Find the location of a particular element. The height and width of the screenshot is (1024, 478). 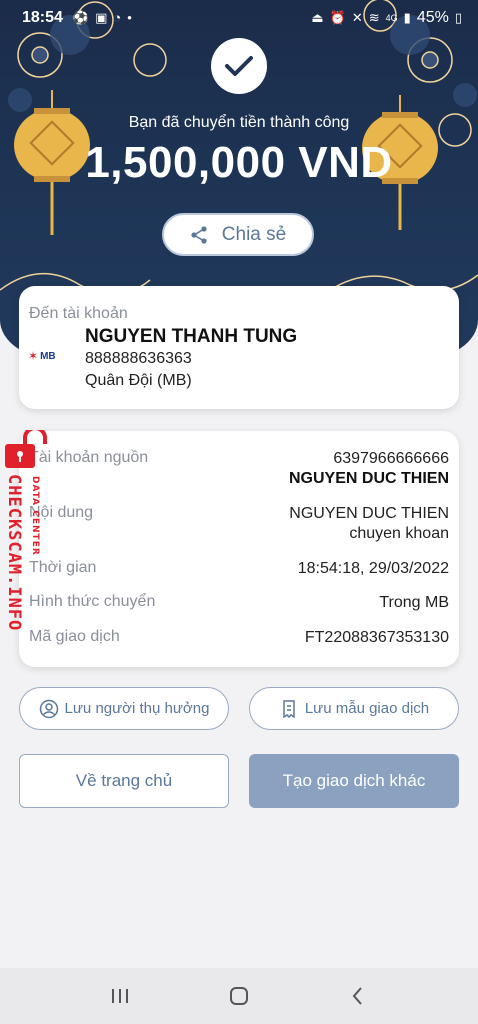

alarm-lock-icon: ⏏ is located at coordinates (317, 17).